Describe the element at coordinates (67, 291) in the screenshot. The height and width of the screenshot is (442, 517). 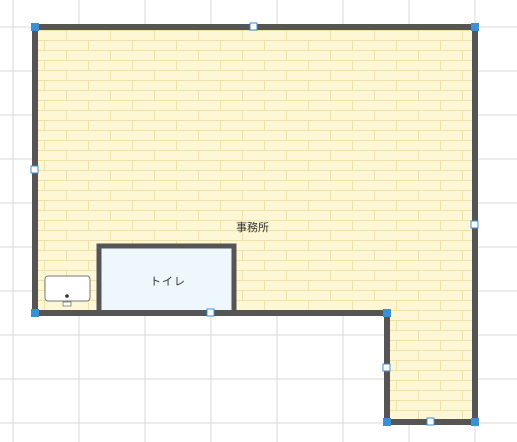
I see `sink-icon` at that location.